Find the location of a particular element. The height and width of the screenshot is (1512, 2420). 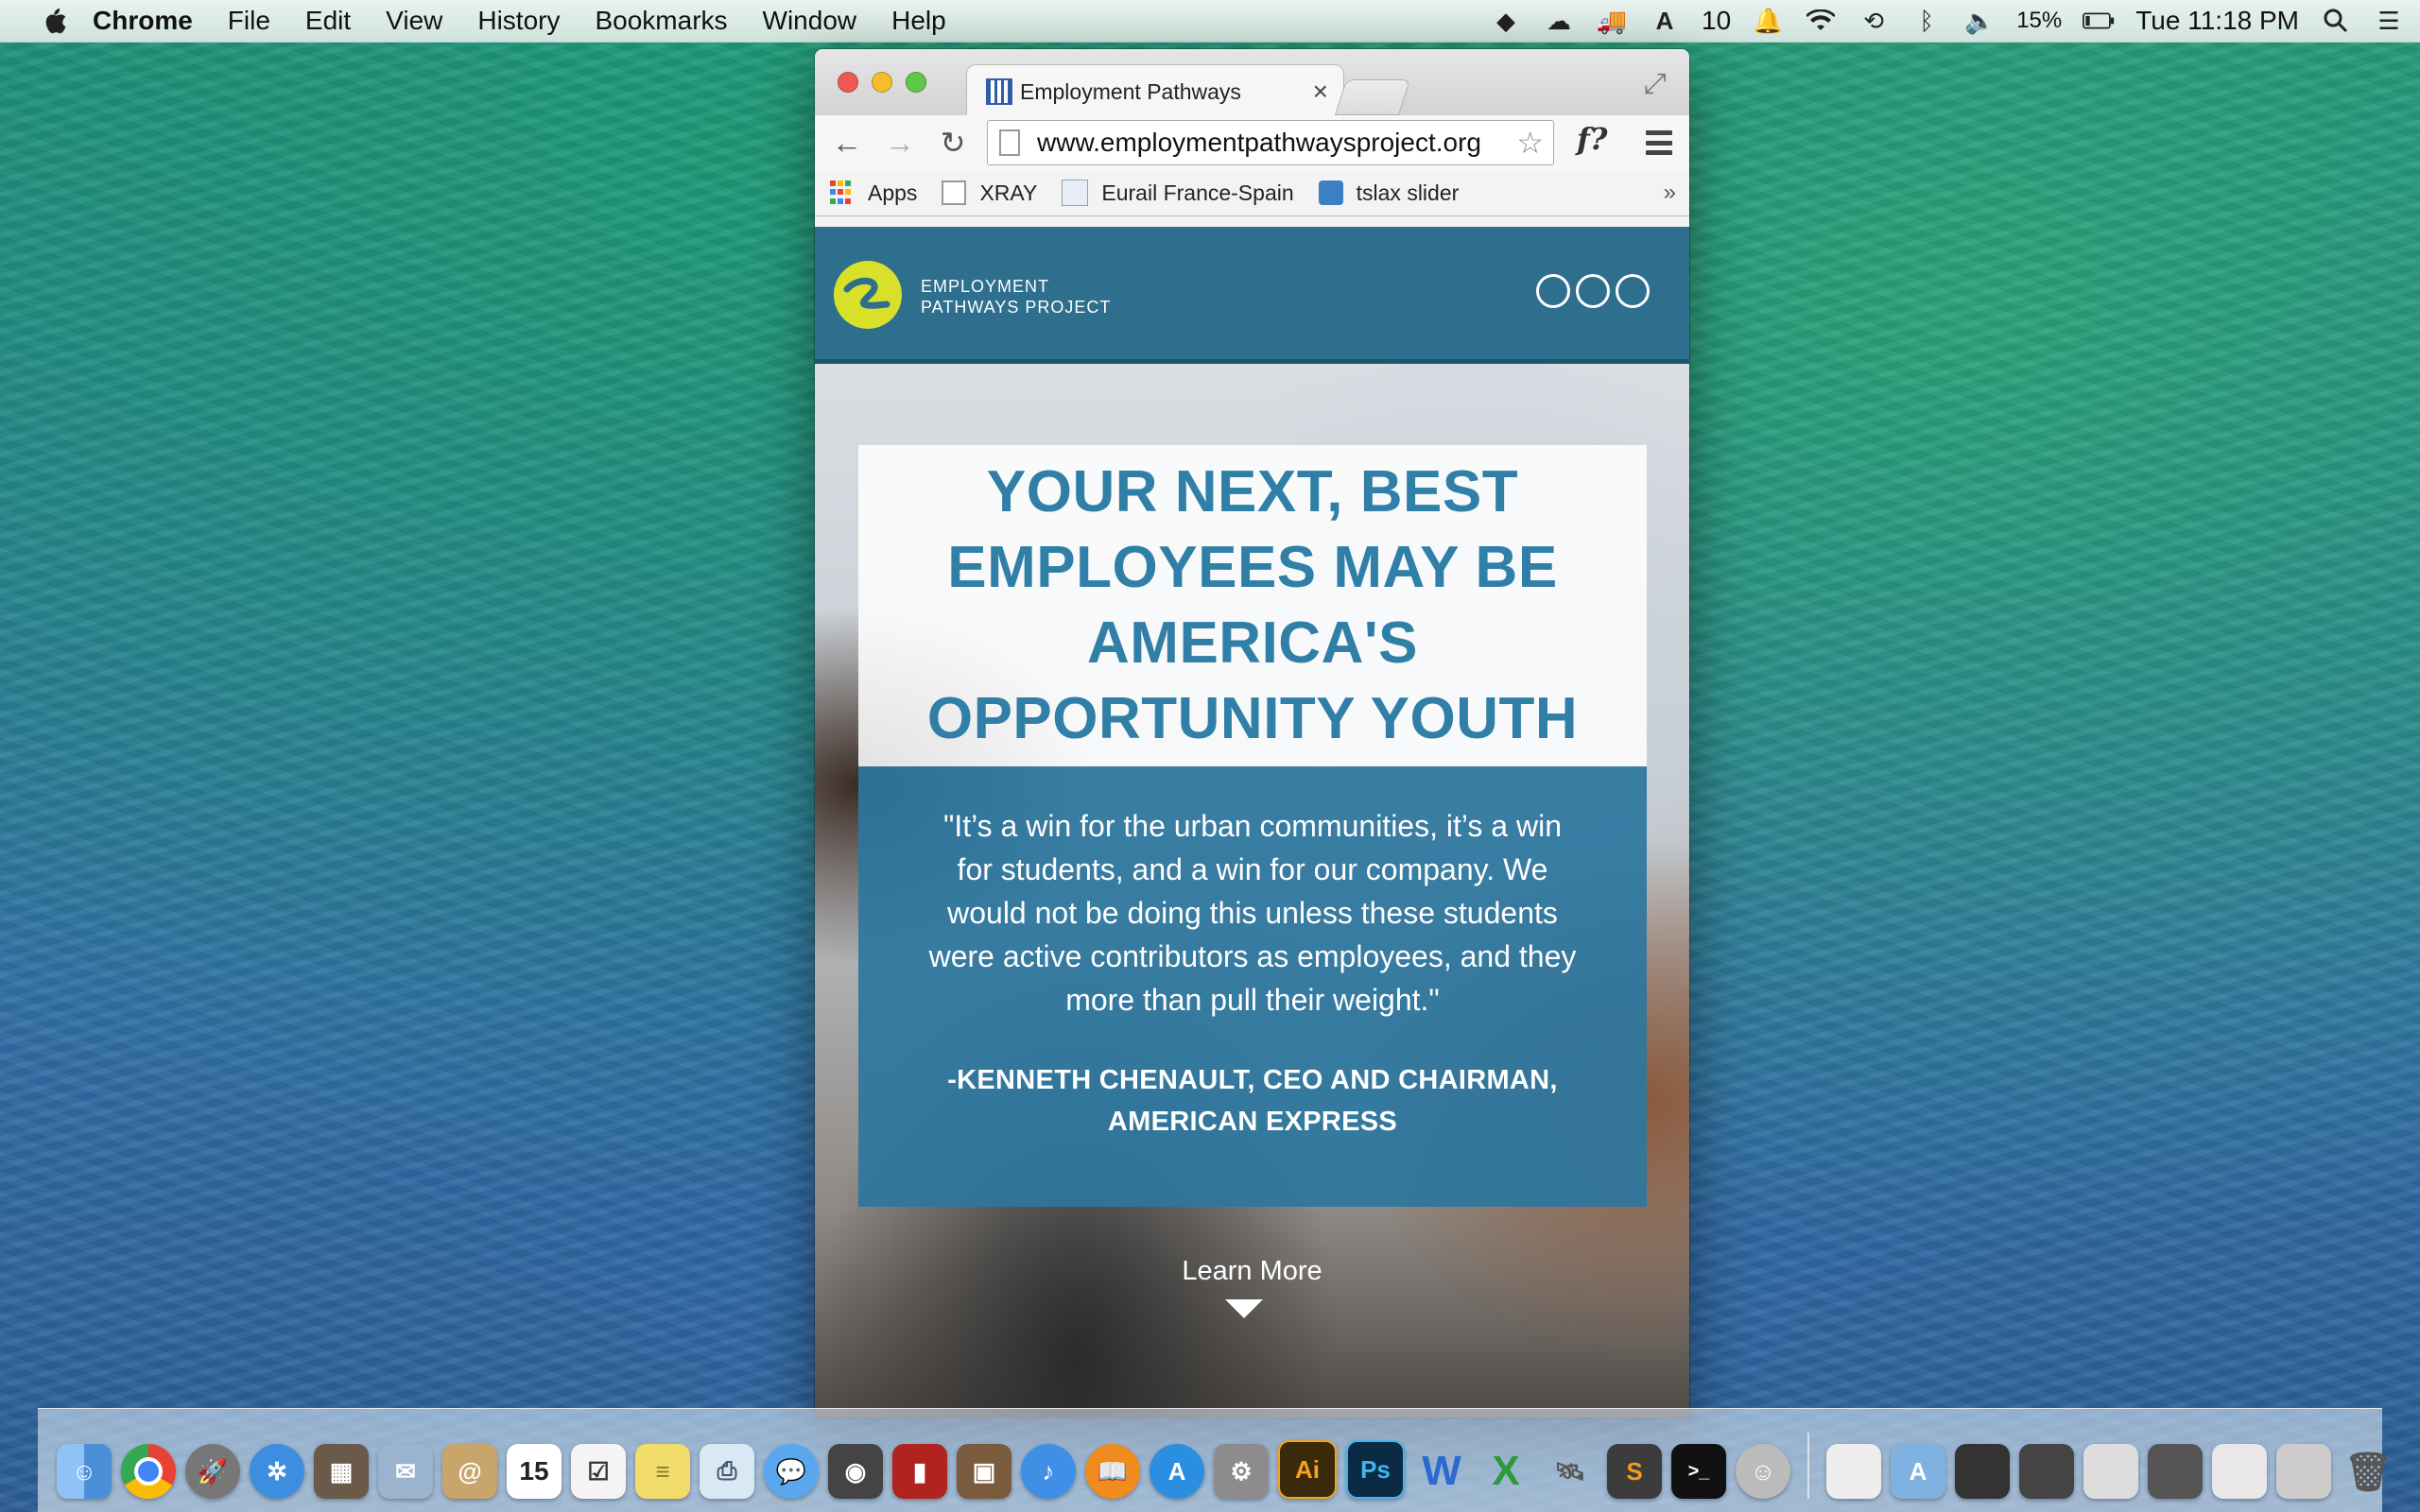

reminders-icon: ☑ is located at coordinates (598, 1471).